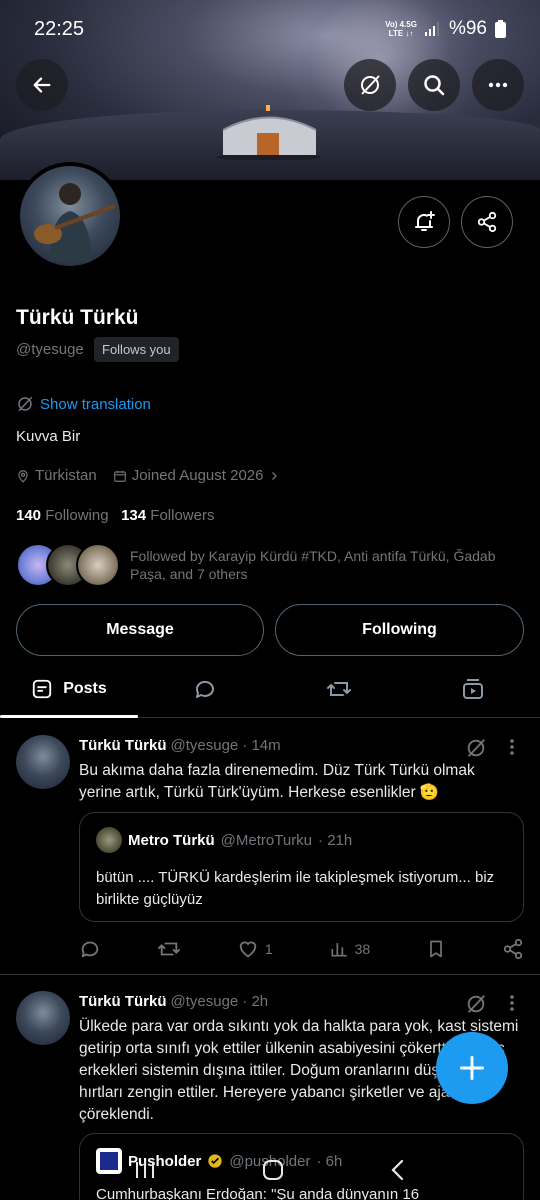  Describe the element at coordinates (42, 688) in the screenshot. I see `posts-icon` at that location.